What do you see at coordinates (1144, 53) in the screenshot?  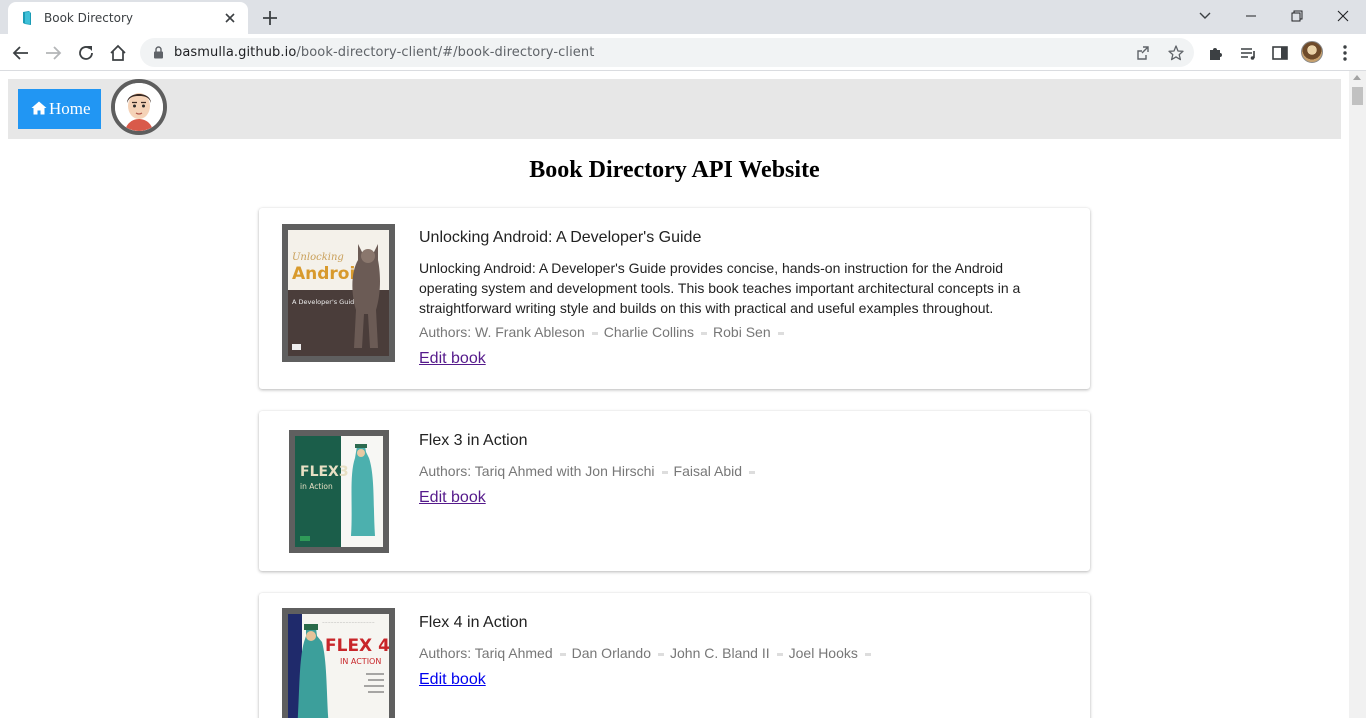 I see `share-icon` at bounding box center [1144, 53].